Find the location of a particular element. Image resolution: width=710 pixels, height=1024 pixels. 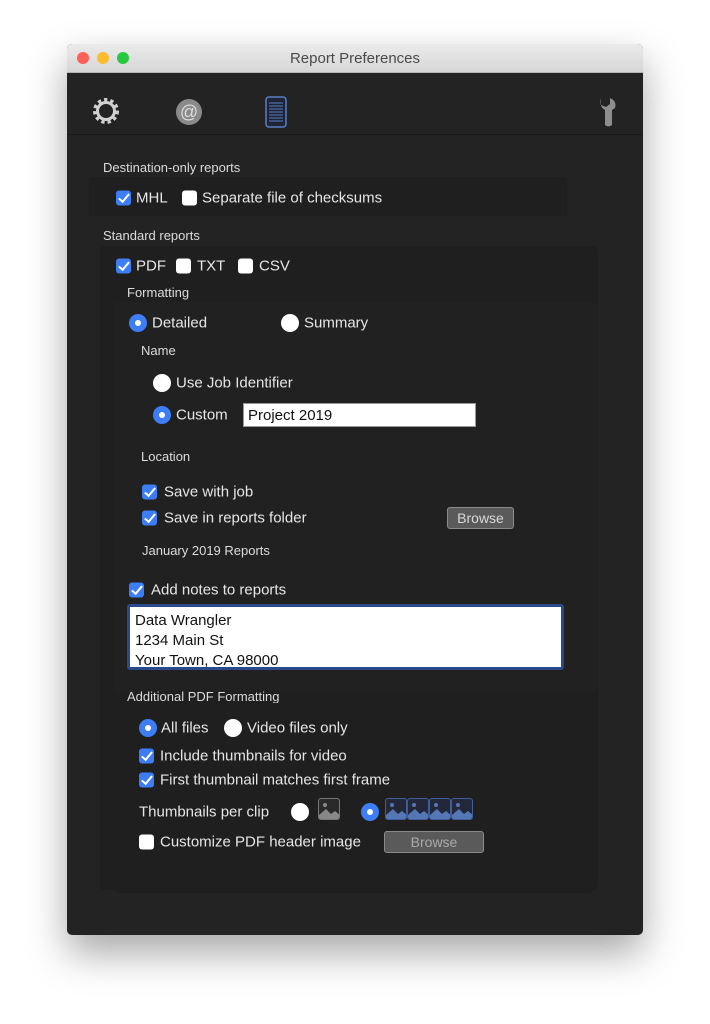

custom-name-input: Project 2019 is located at coordinates (359, 415).